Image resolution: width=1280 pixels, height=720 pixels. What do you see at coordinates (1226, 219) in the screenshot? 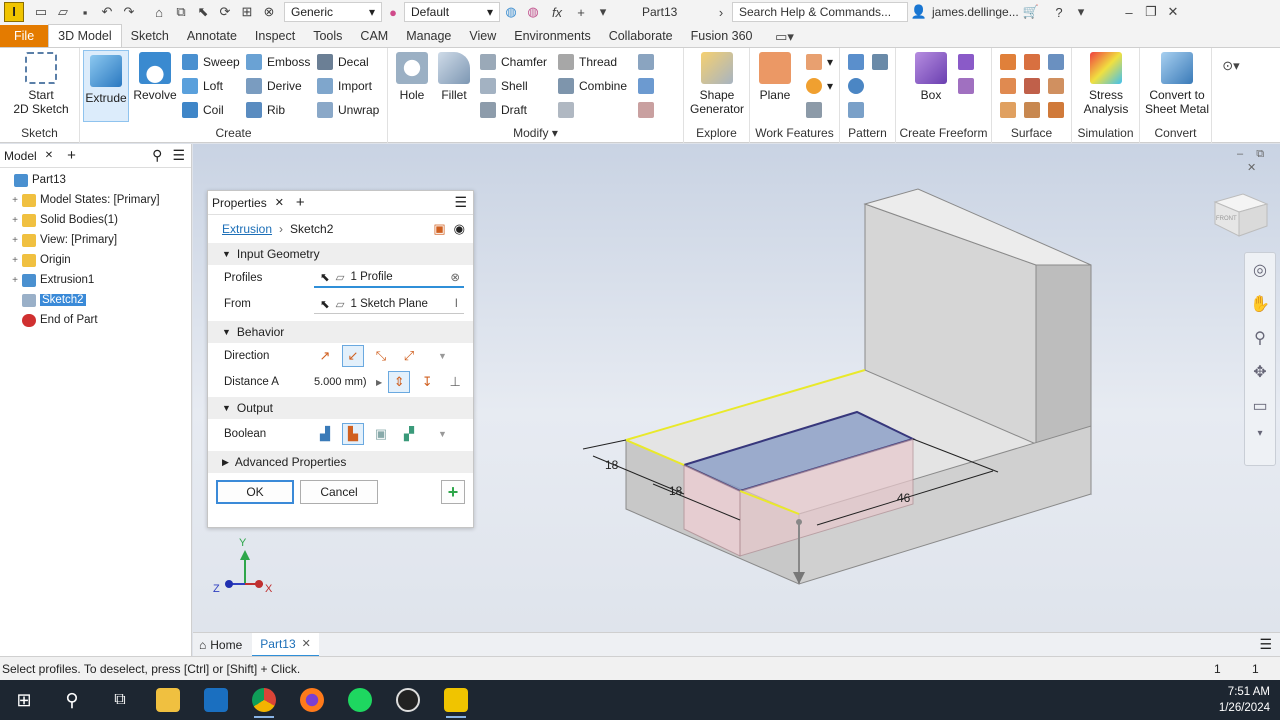
I see `viewcube-label: FRONT` at bounding box center [1226, 219].